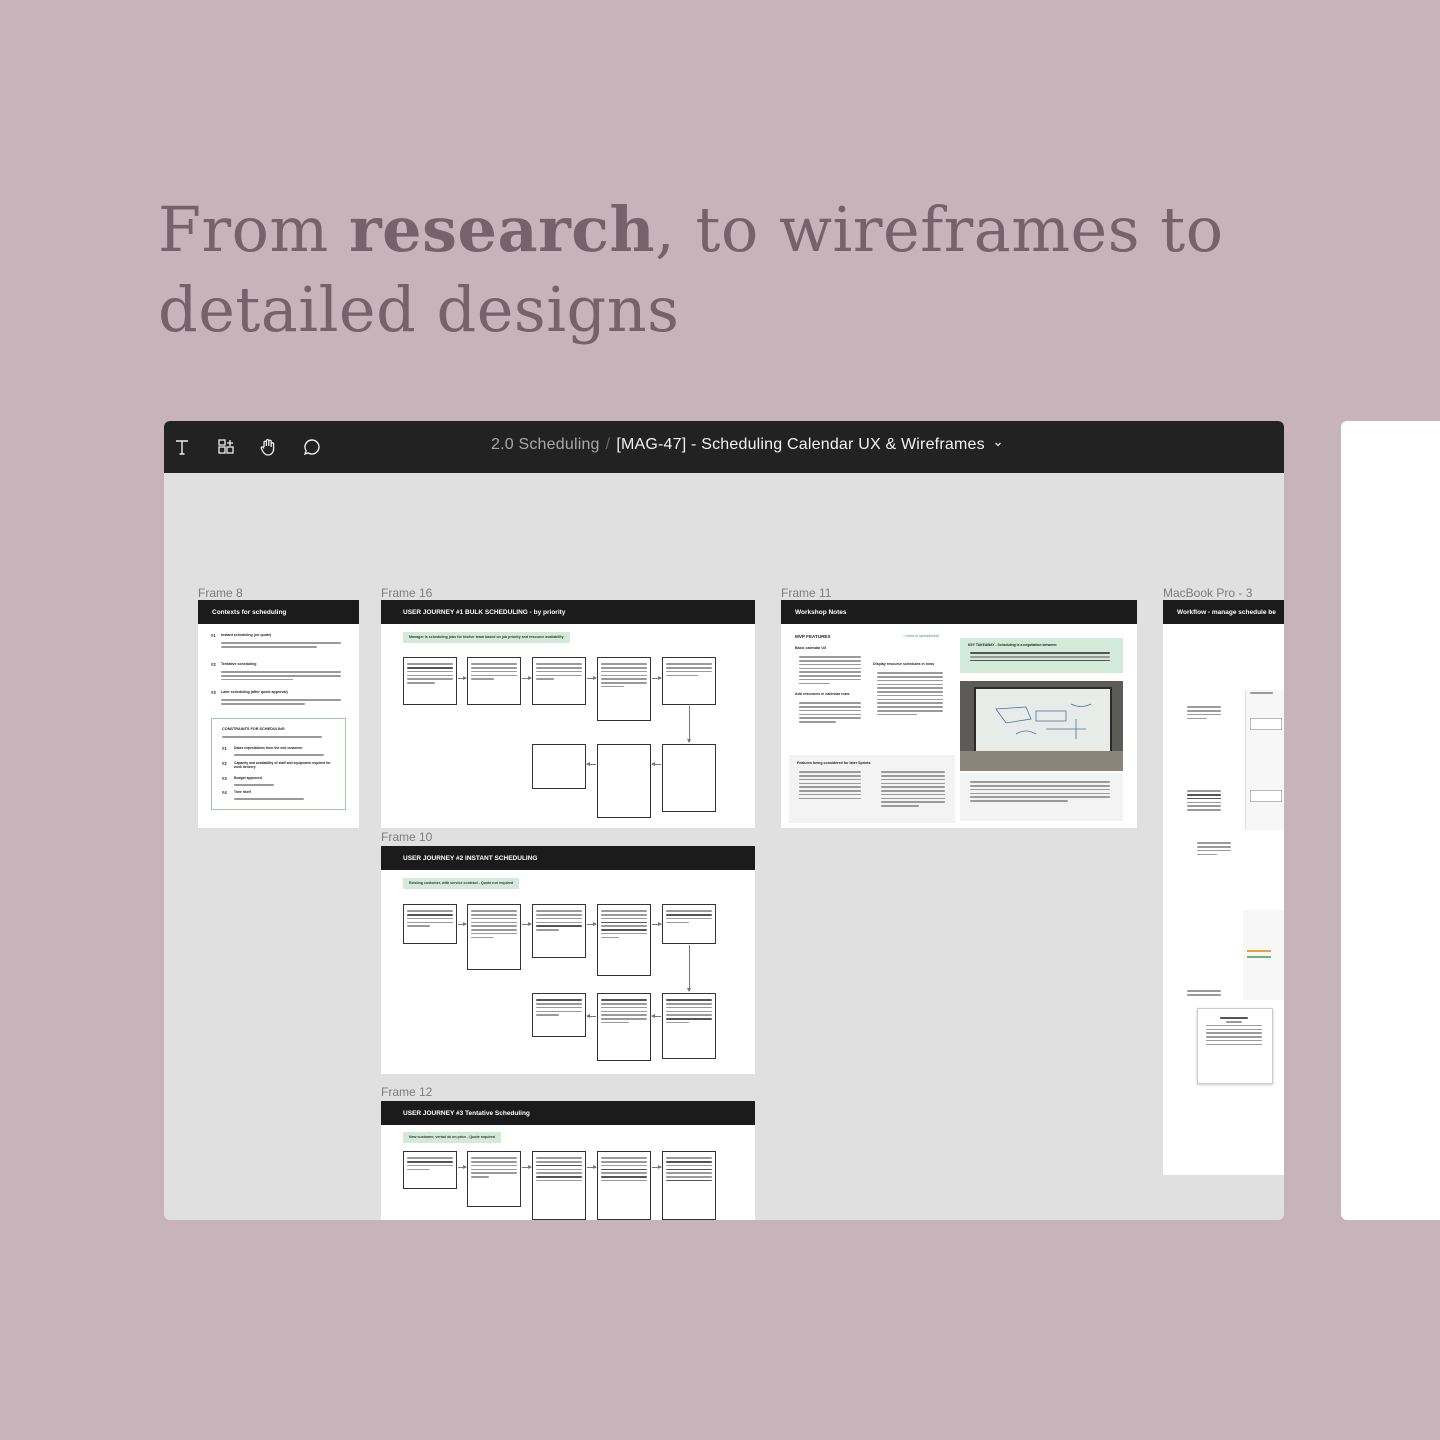 The width and height of the screenshot is (1440, 1440). I want to click on takeaway-notes, so click(1041, 797).